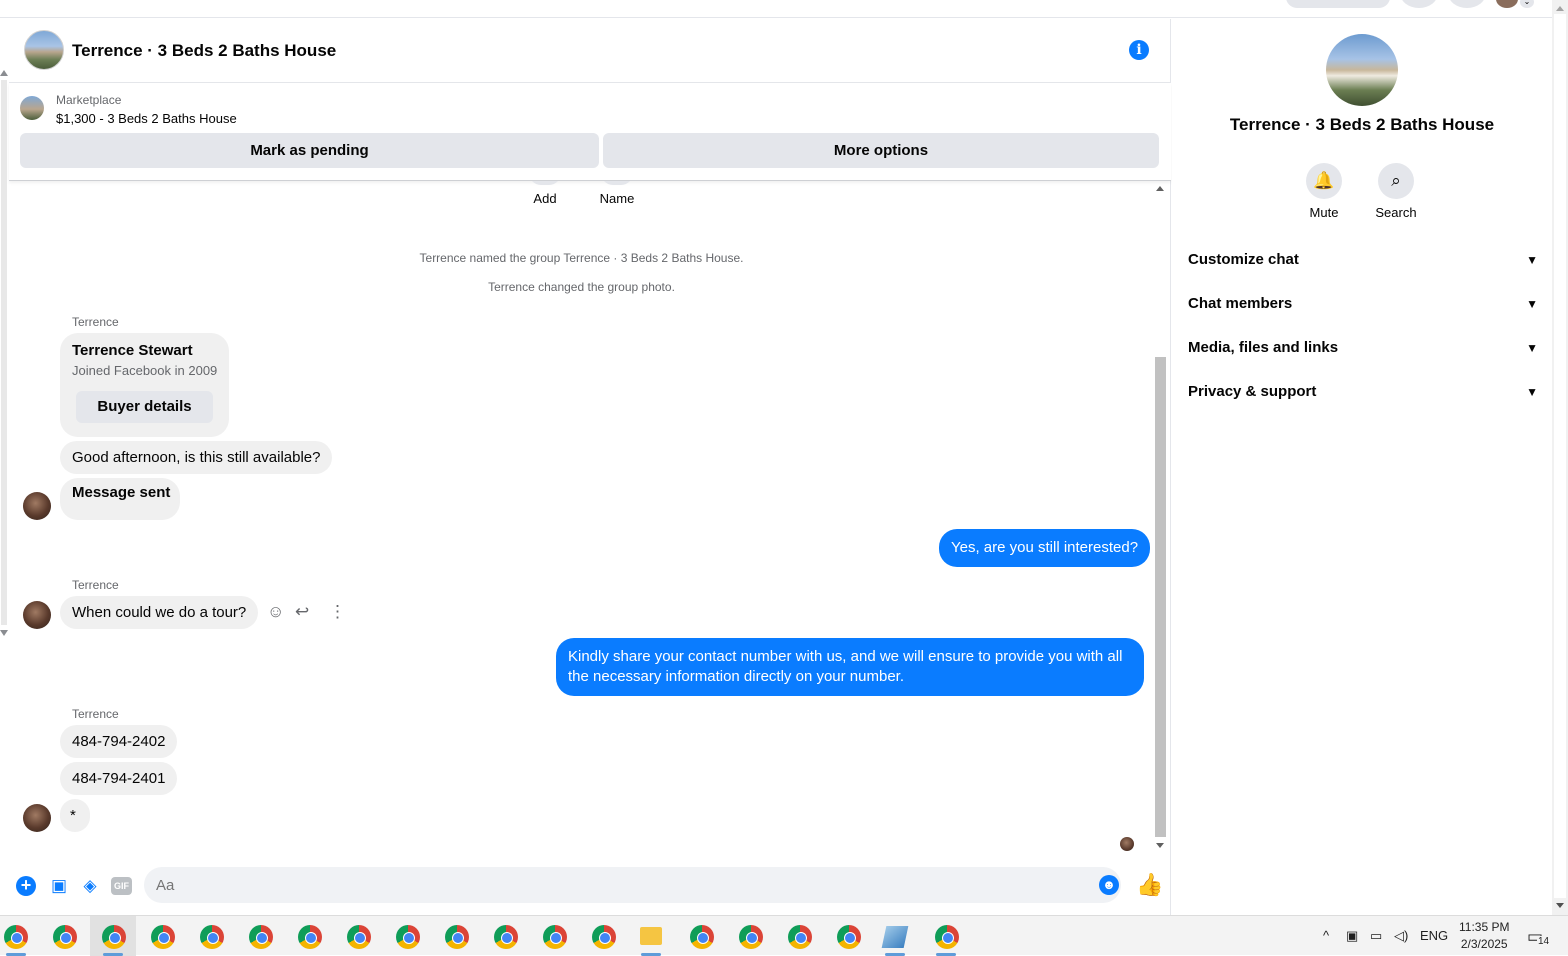  I want to click on message-scrollbar, so click(1160, 517).